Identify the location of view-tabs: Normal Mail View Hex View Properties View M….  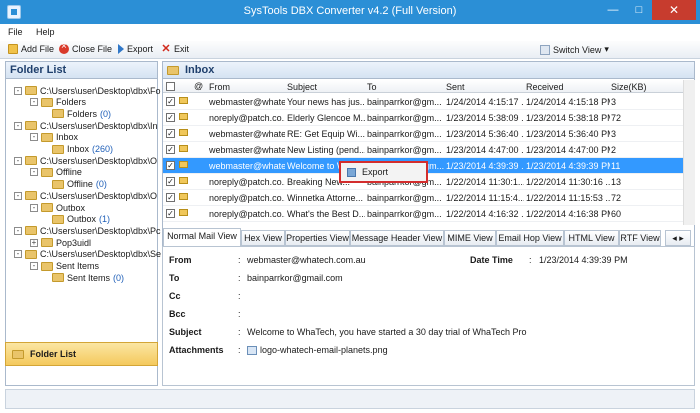
(428, 237).